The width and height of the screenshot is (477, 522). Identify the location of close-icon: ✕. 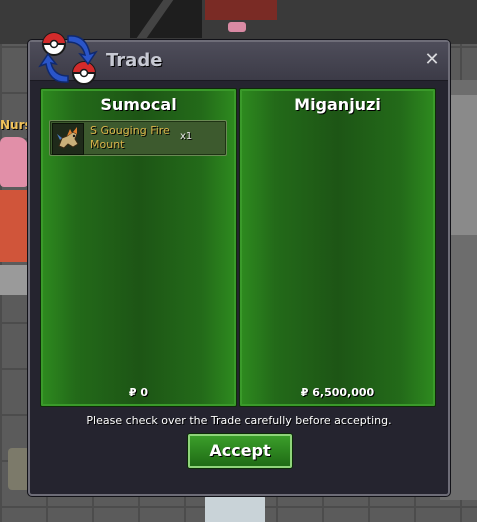
(432, 60).